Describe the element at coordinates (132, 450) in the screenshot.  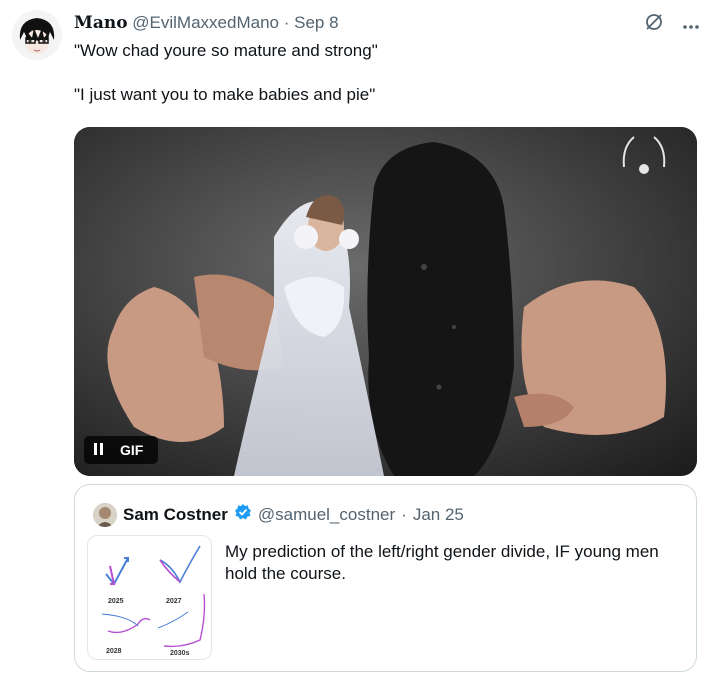
I see `gif-badge-label: GIF` at that location.